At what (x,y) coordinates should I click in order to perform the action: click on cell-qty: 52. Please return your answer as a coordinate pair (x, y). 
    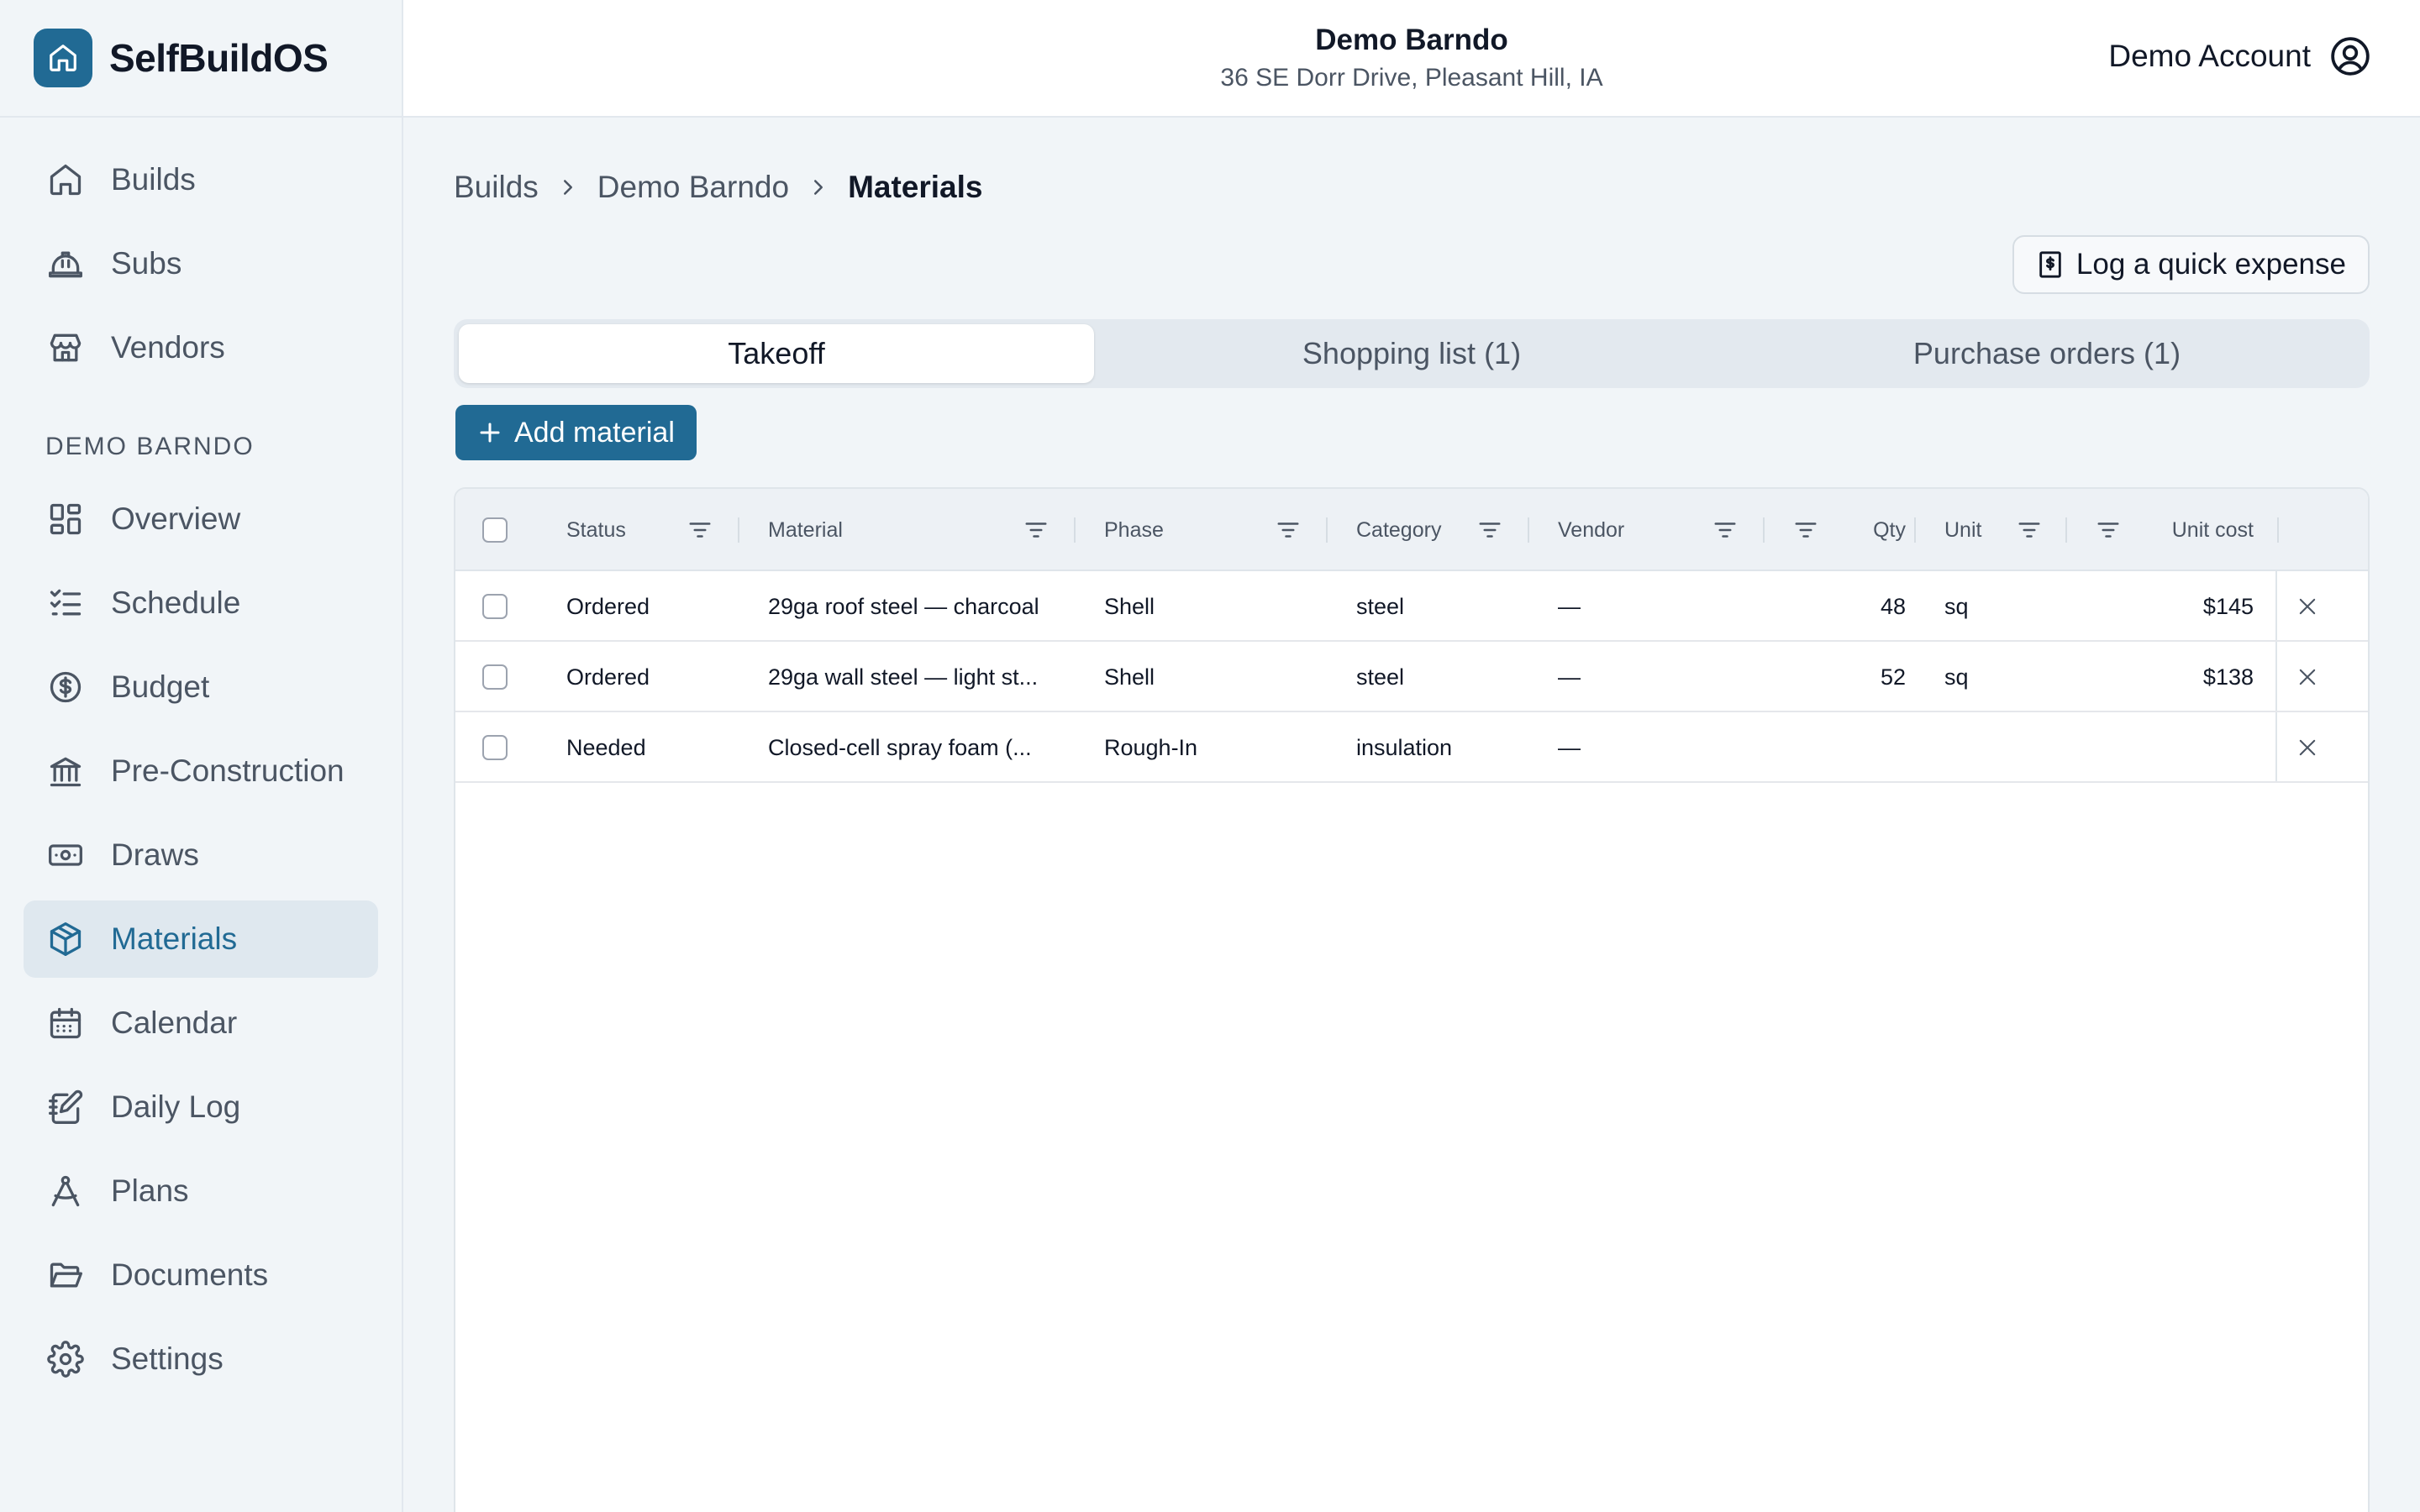
    Looking at the image, I should click on (1893, 677).